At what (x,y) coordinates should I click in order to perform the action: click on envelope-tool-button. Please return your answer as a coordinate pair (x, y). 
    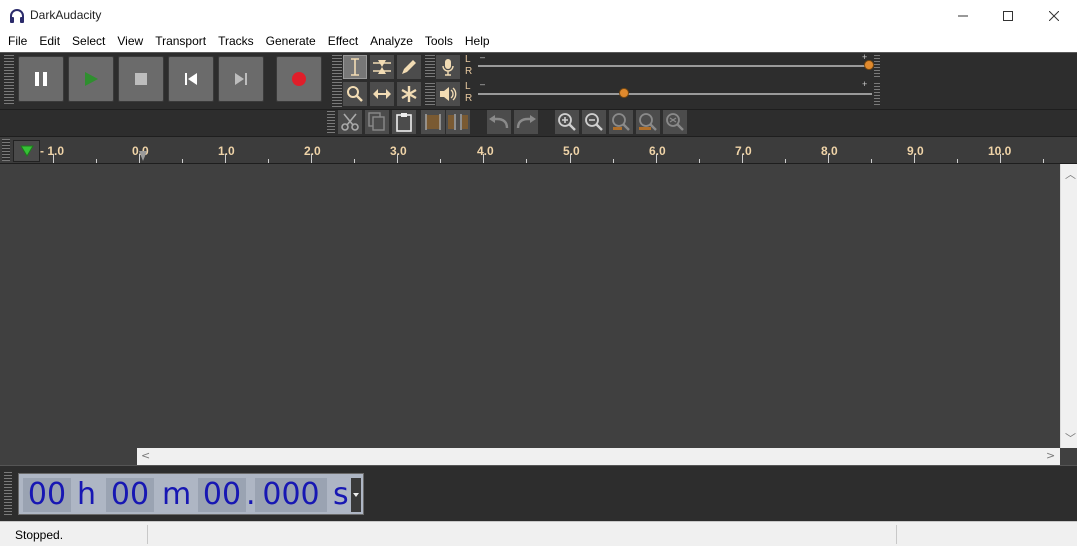
    Looking at the image, I should click on (382, 67).